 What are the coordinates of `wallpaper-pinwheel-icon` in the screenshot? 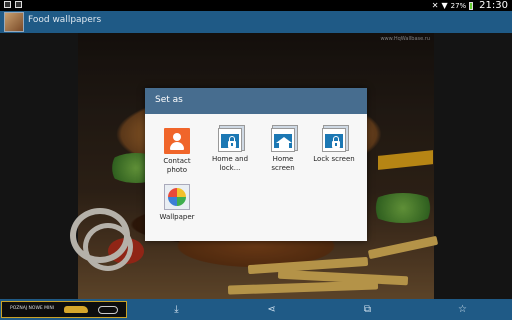 It's located at (177, 197).